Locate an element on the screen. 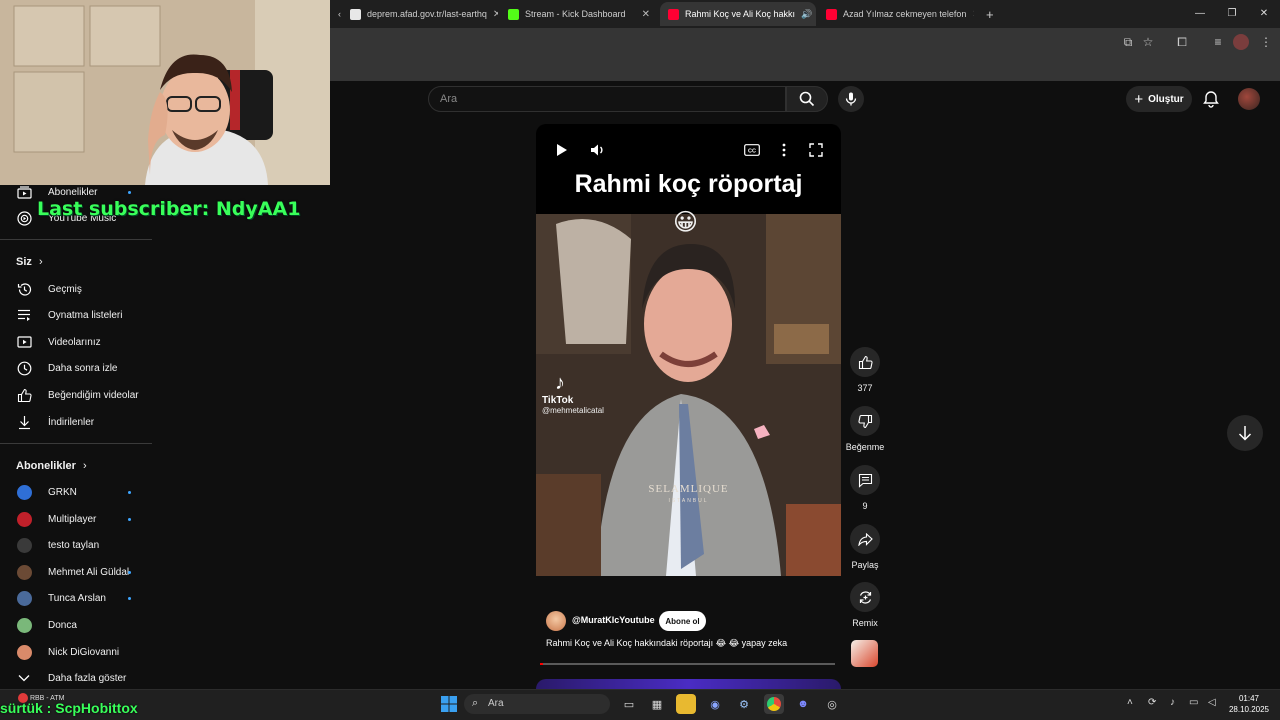 This screenshot has height=720, width=1280. channel-label: Mehmet Ali Güldal is located at coordinates (89, 572).